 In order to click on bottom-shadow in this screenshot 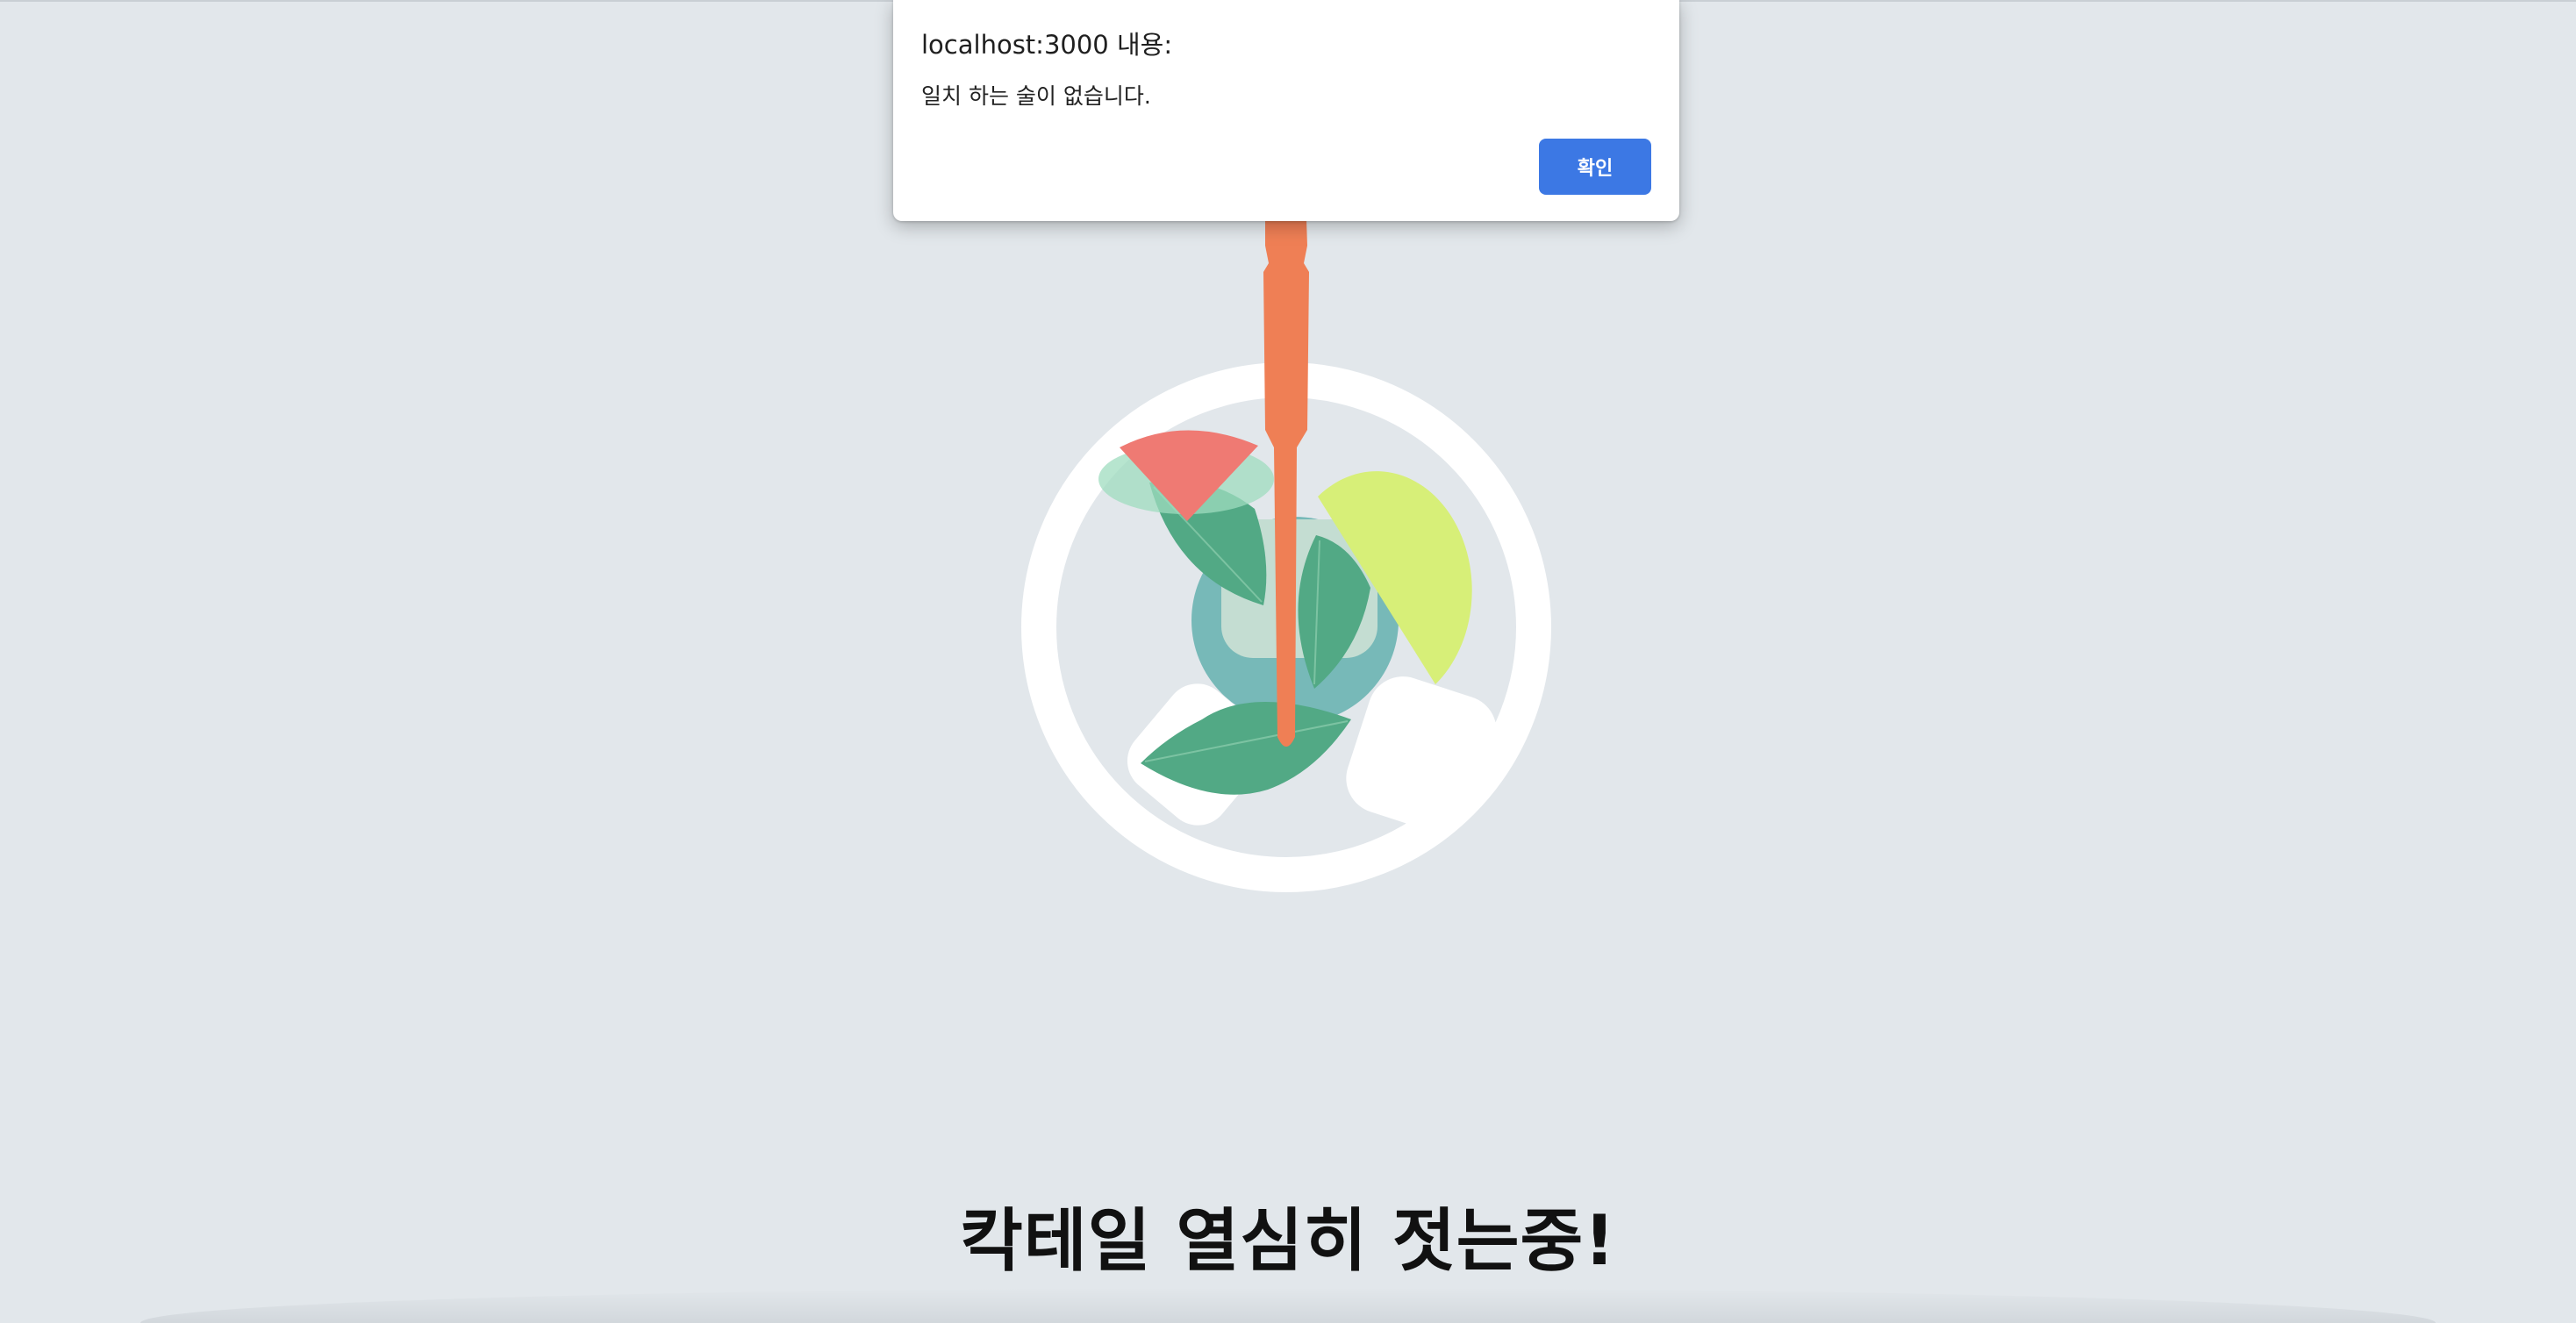, I will do `click(1288, 1305)`.